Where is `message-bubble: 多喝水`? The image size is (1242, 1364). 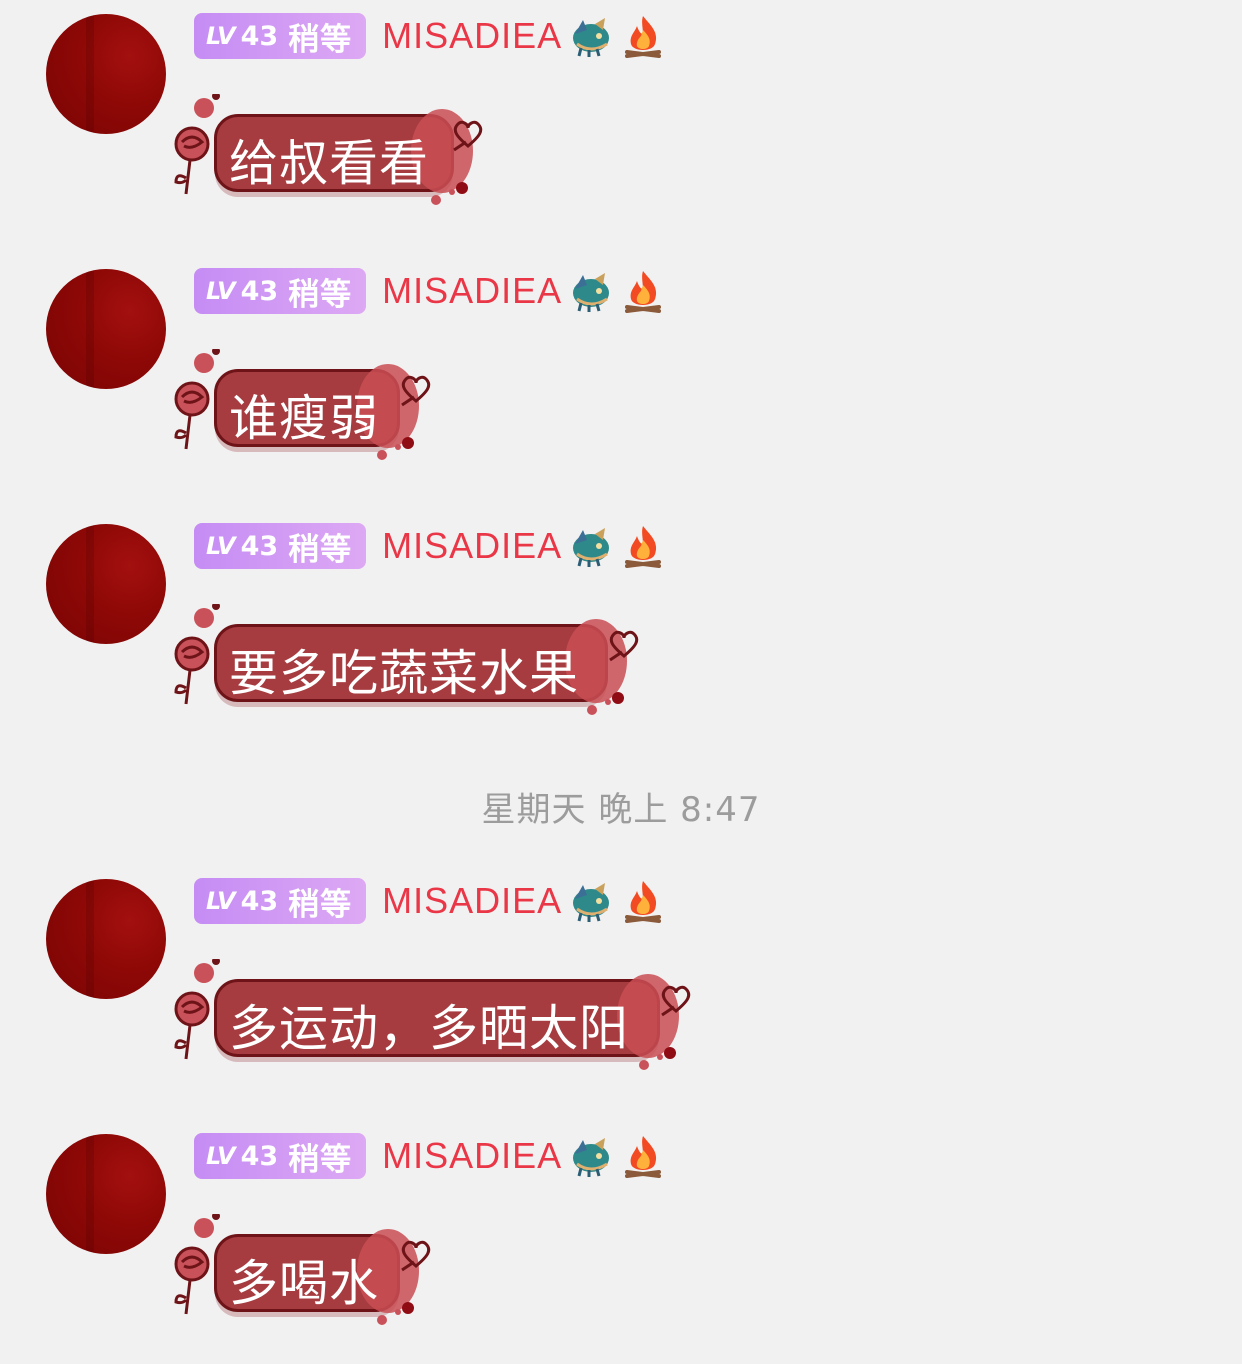 message-bubble: 多喝水 is located at coordinates (302, 1279).